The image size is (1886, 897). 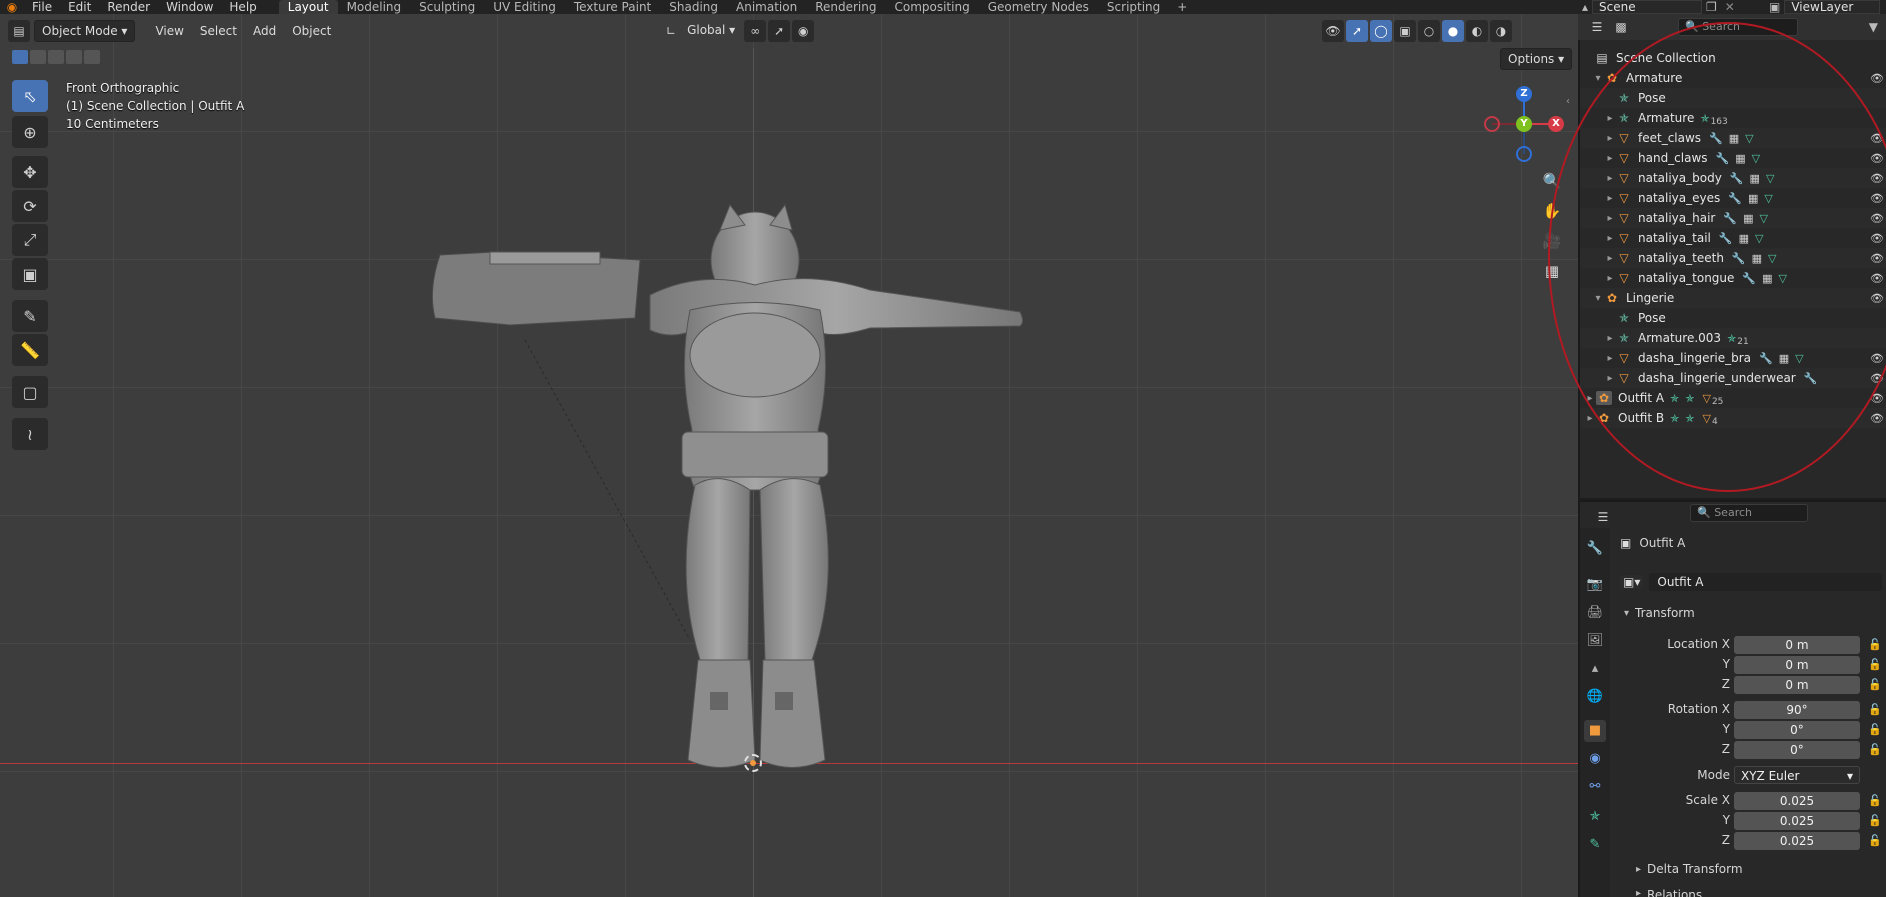 I want to click on delete-scene-icon: ✕, so click(x=1730, y=7).